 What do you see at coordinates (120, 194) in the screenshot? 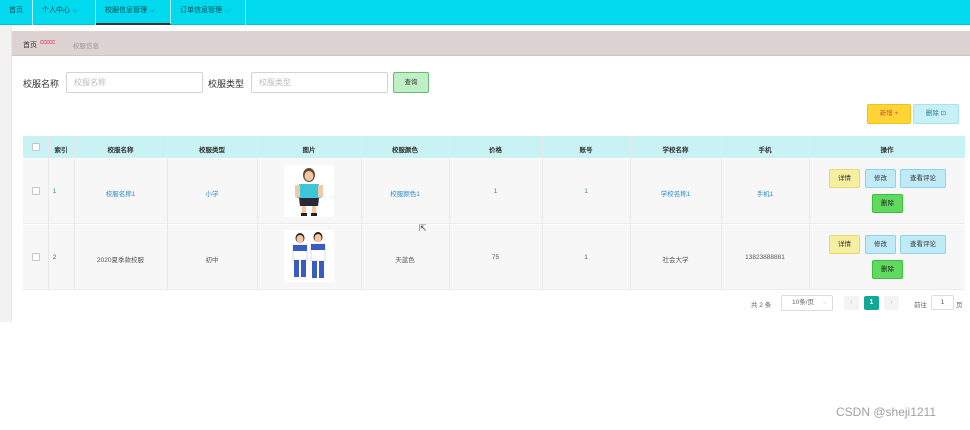
I see `cell-name: 校服名称1` at bounding box center [120, 194].